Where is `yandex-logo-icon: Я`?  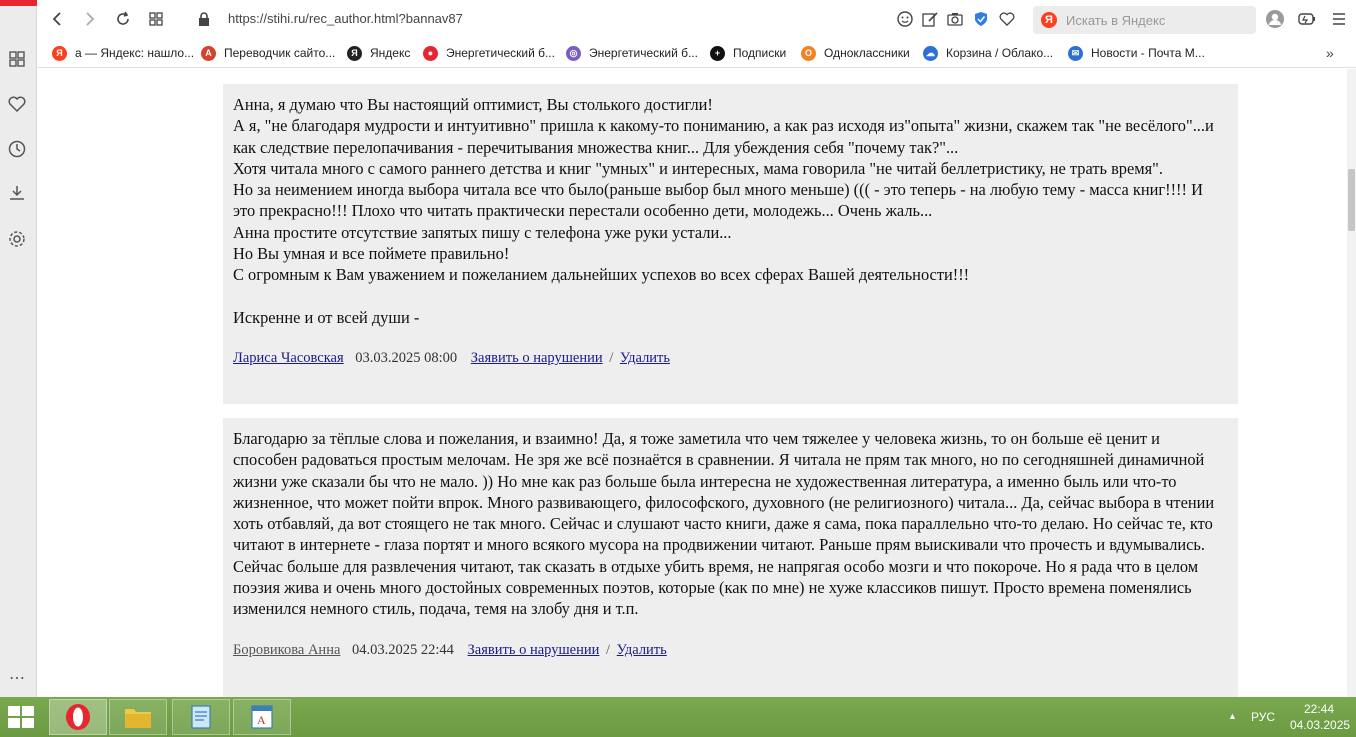
yandex-logo-icon: Я is located at coordinates (1049, 20).